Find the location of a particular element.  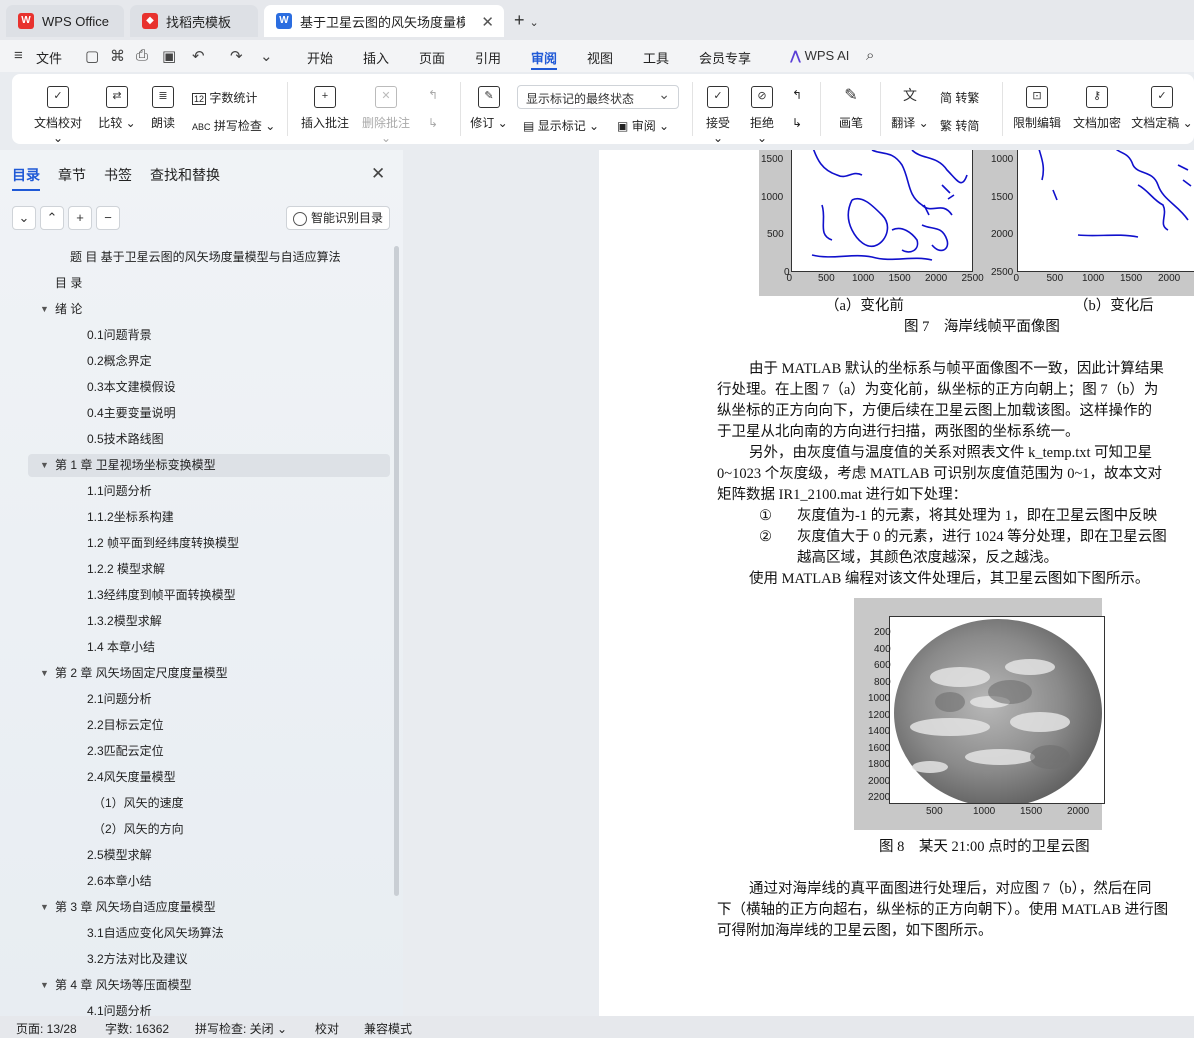

toc-item: 2.4风矢度量模型 is located at coordinates (195, 777).